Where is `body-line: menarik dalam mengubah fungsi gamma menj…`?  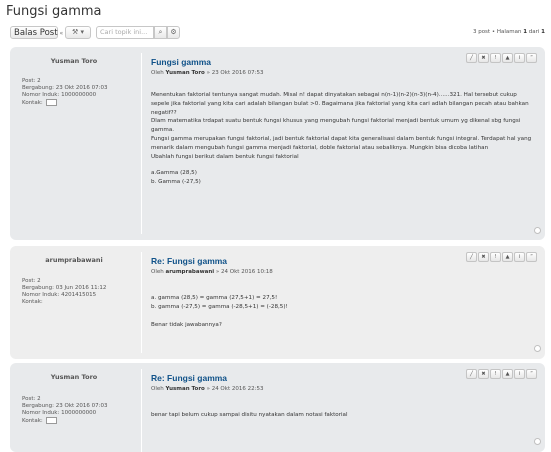 body-line: menarik dalam mengubah fungsi gamma menj… is located at coordinates (320, 147).